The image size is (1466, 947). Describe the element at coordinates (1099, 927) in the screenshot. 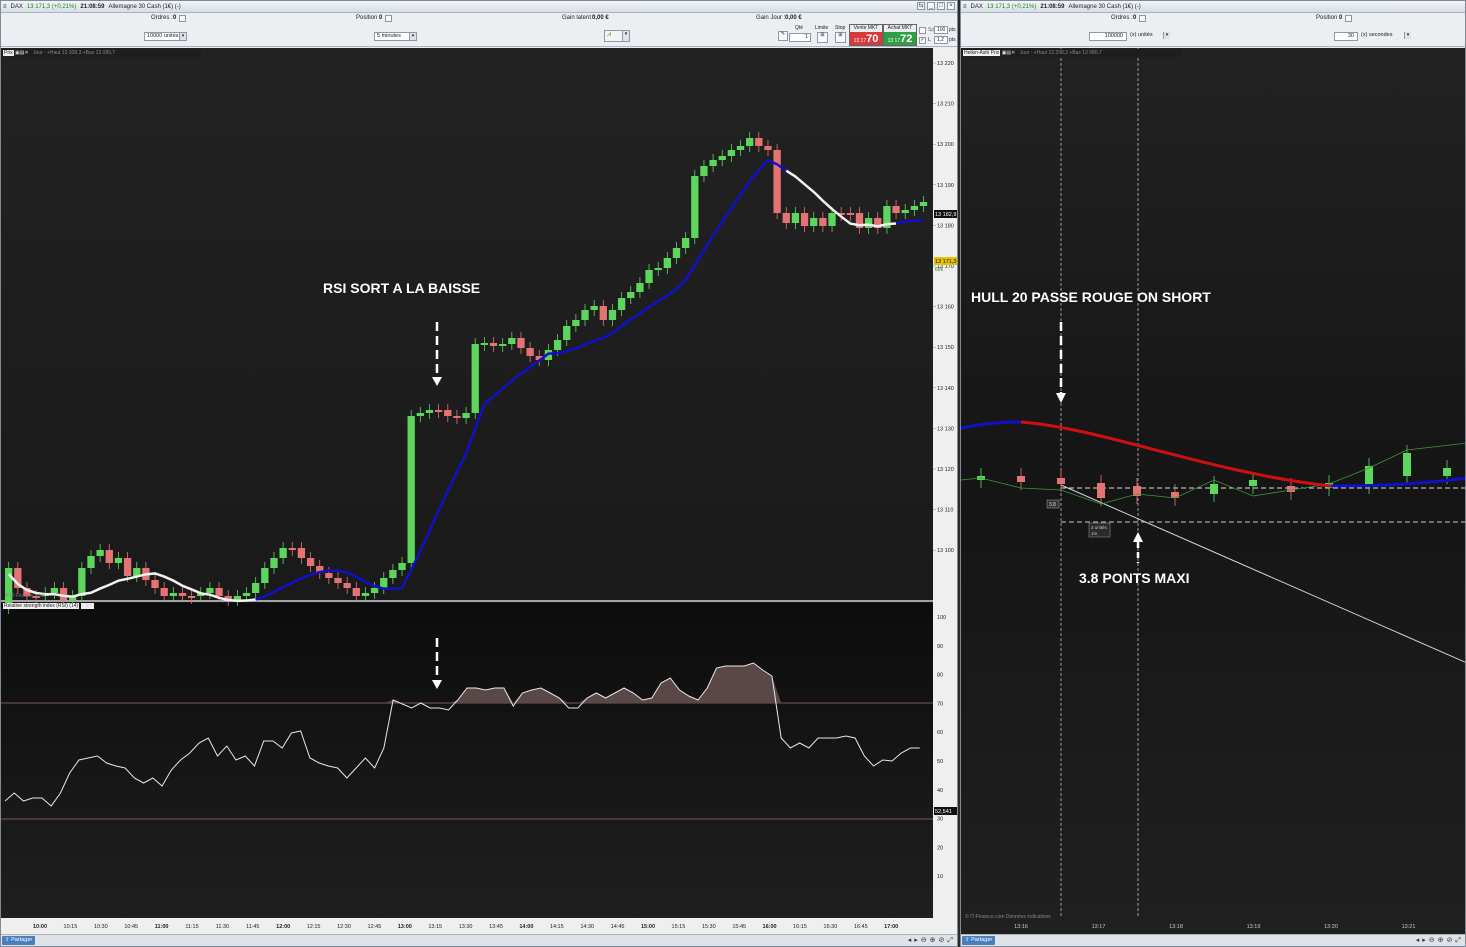

I see `time-tick-label: 13:17` at that location.